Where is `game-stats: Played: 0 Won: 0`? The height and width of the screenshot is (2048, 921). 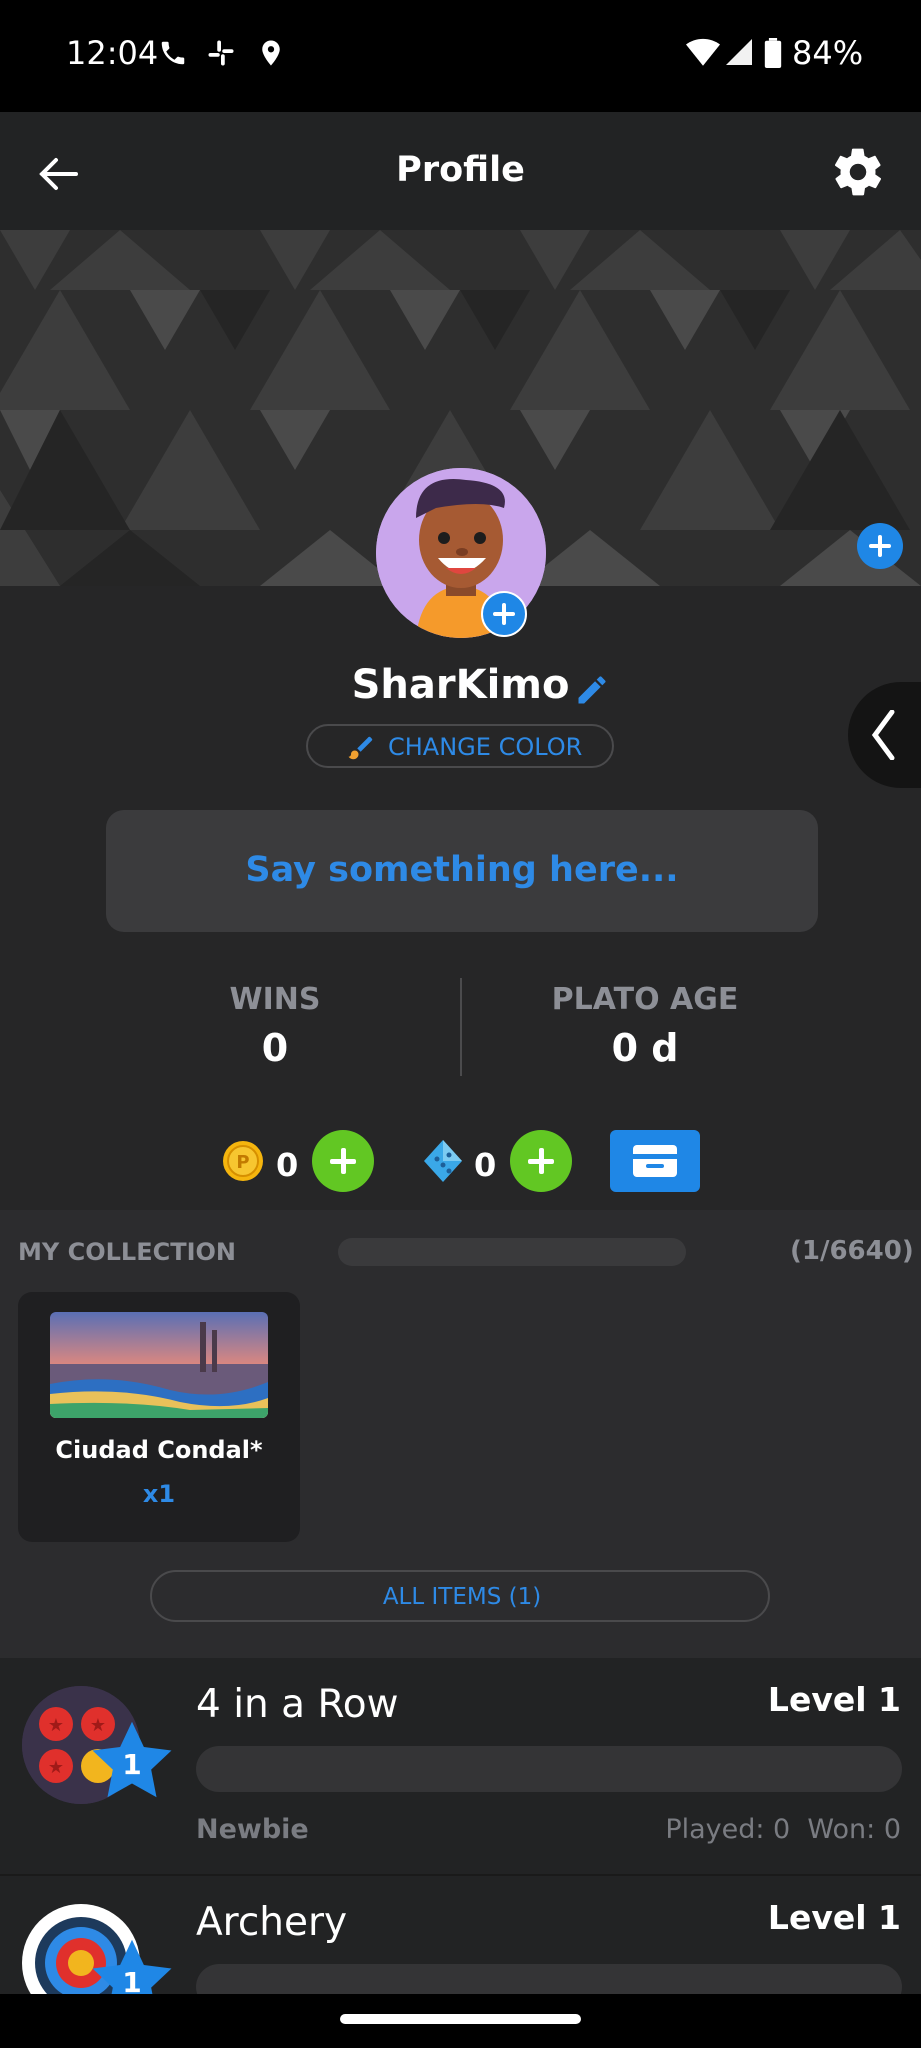
game-stats: Played: 0 Won: 0 is located at coordinates (783, 1829).